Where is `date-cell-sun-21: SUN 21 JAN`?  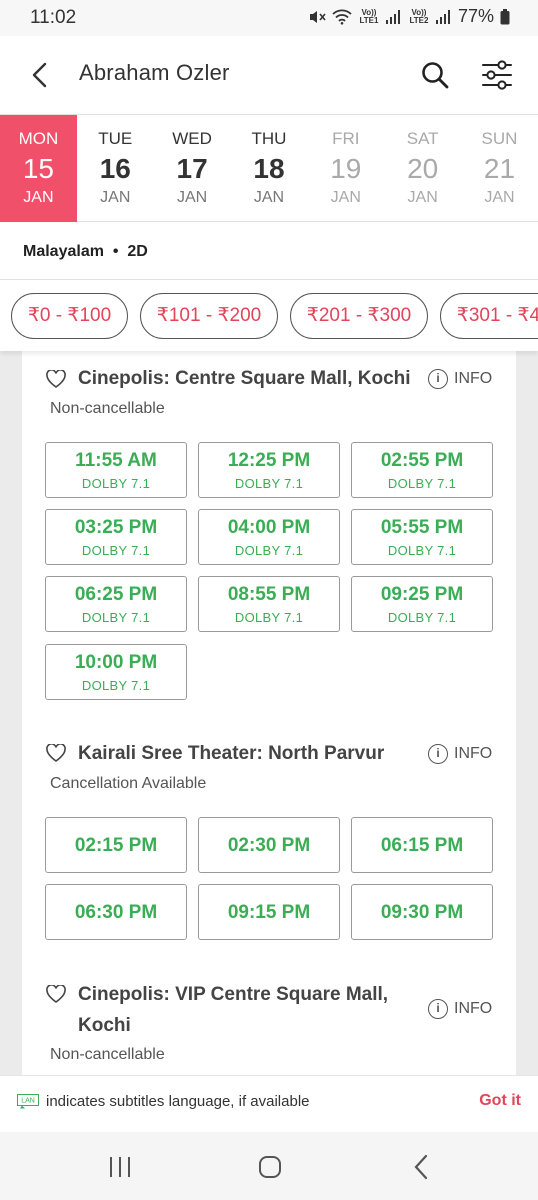
date-cell-sun-21: SUN 21 JAN is located at coordinates (499, 168).